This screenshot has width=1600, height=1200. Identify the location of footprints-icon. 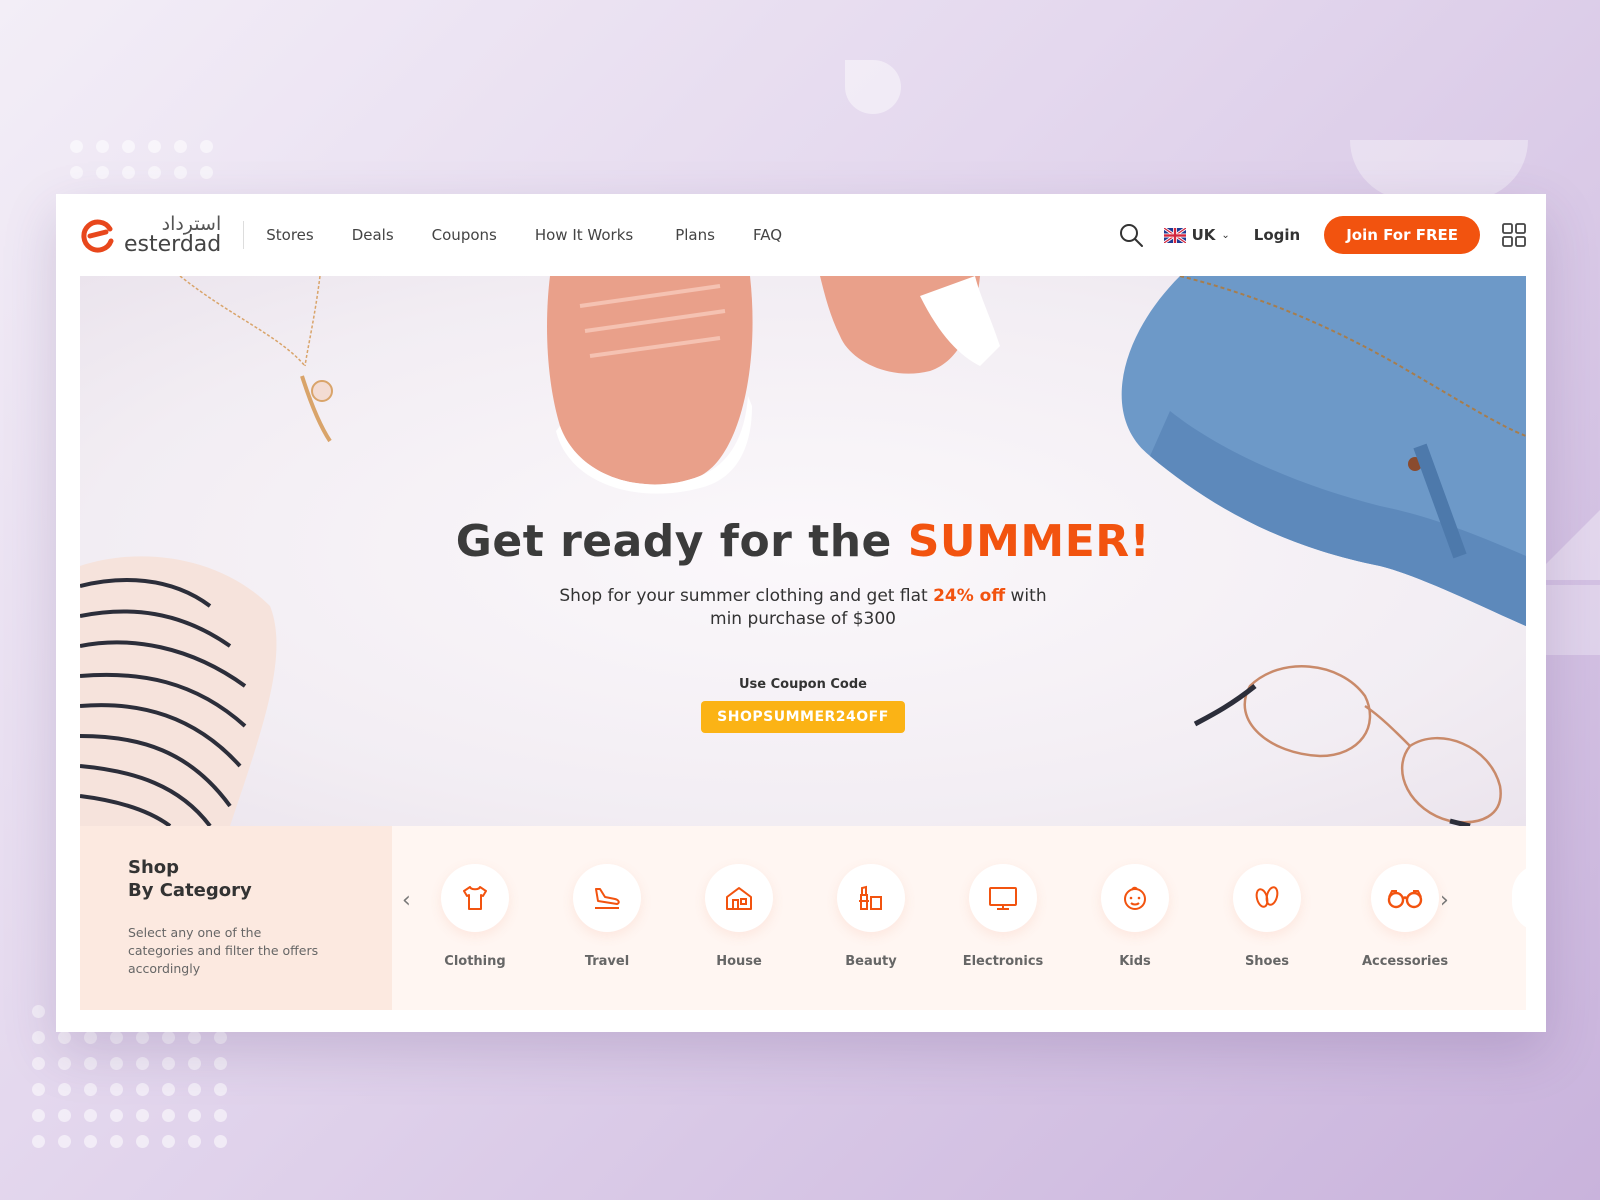
(1267, 897).